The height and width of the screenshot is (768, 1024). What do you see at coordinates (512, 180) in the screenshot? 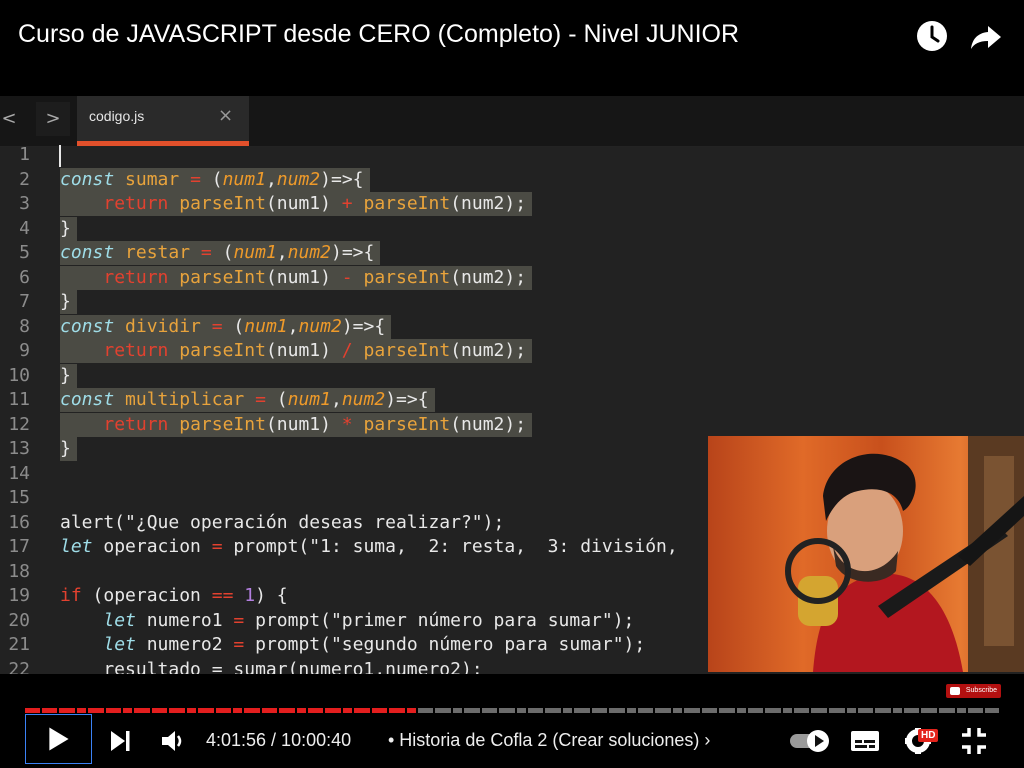
I see `code-line: 2 const sumar = (num1,num2)=>{` at bounding box center [512, 180].